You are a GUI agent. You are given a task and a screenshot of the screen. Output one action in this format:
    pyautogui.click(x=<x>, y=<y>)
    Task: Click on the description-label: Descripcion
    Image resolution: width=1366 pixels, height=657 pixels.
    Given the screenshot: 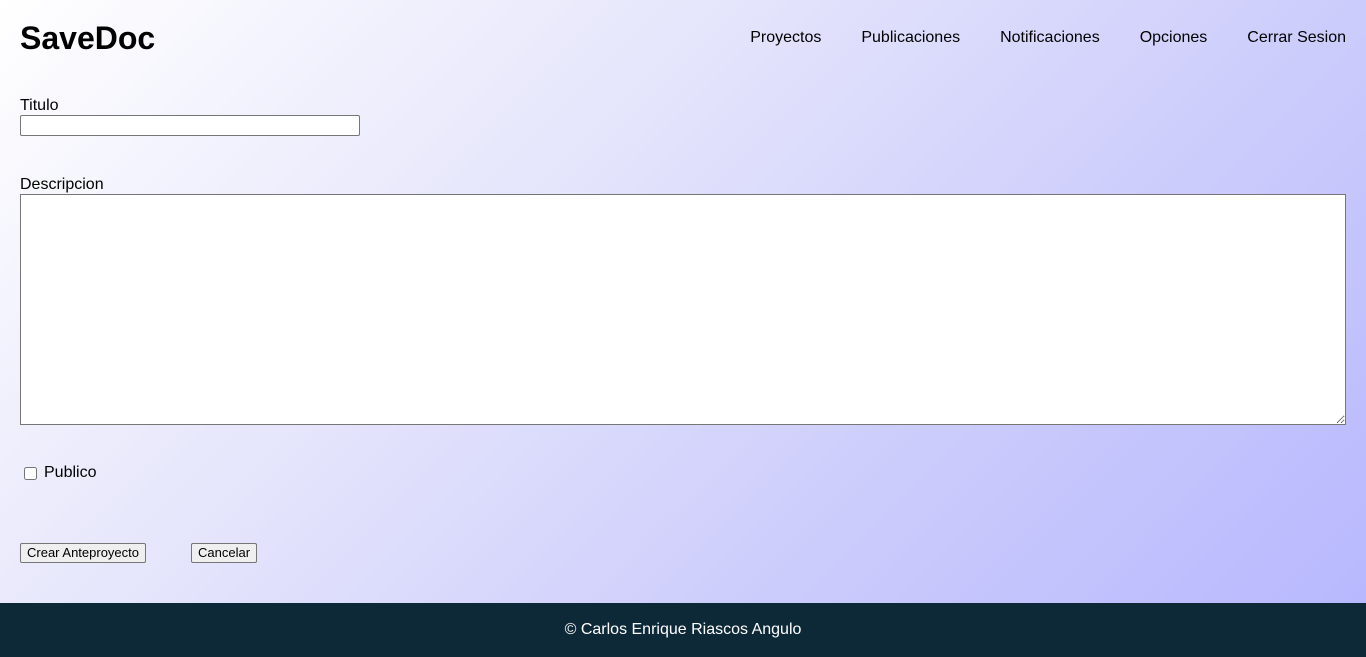 What is the action you would take?
    pyautogui.click(x=62, y=184)
    